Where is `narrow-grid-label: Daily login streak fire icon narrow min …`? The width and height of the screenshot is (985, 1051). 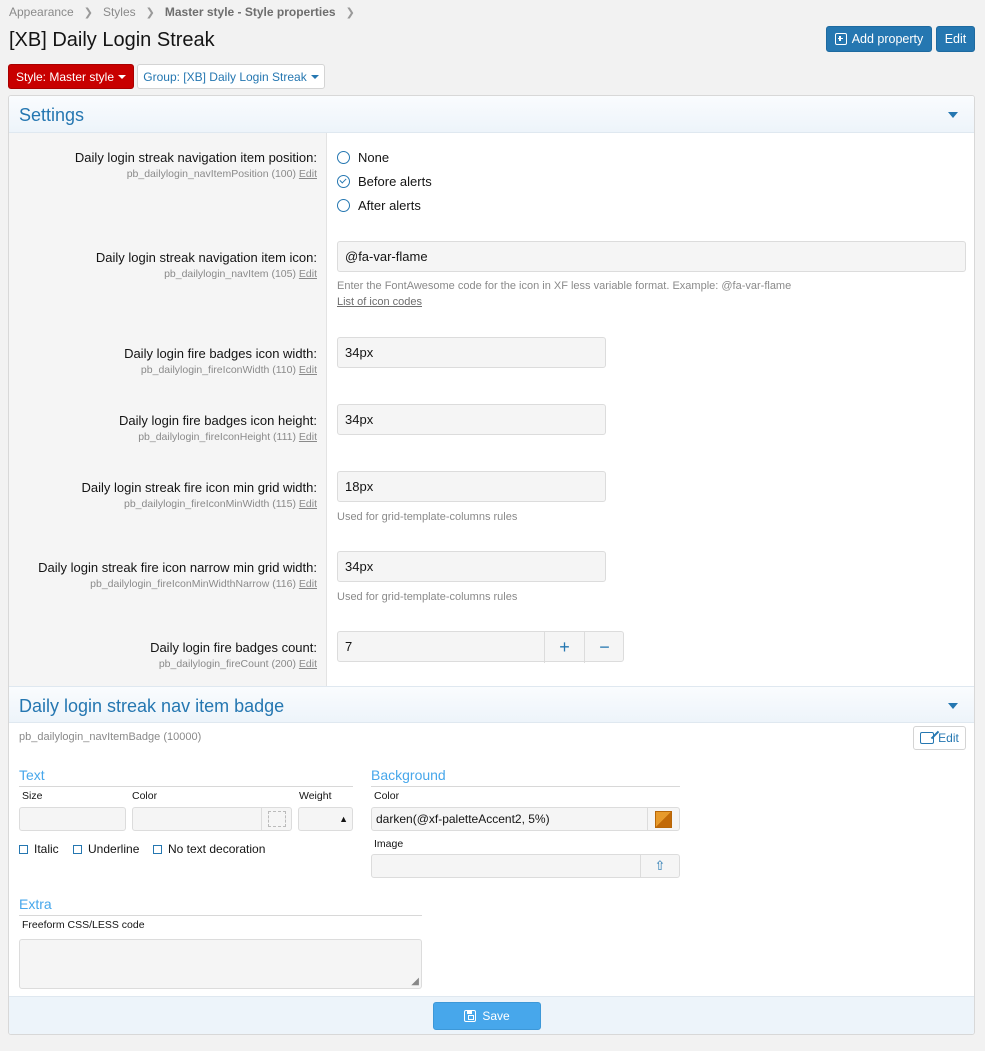 narrow-grid-label: Daily login streak fire icon narrow min … is located at coordinates (177, 567).